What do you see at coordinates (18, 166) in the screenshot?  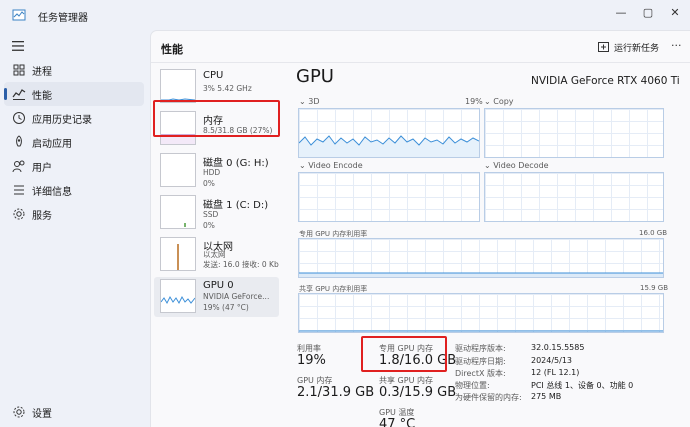 I see `users-icon` at bounding box center [18, 166].